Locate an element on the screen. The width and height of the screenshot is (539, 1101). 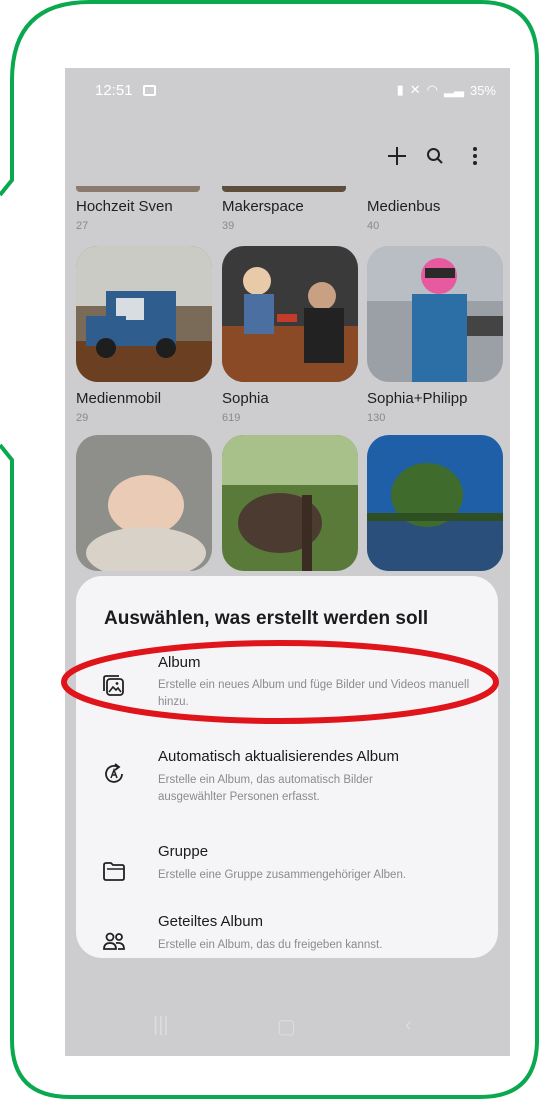
album-item: Medienmobil 29 is located at coordinates (144, 335).